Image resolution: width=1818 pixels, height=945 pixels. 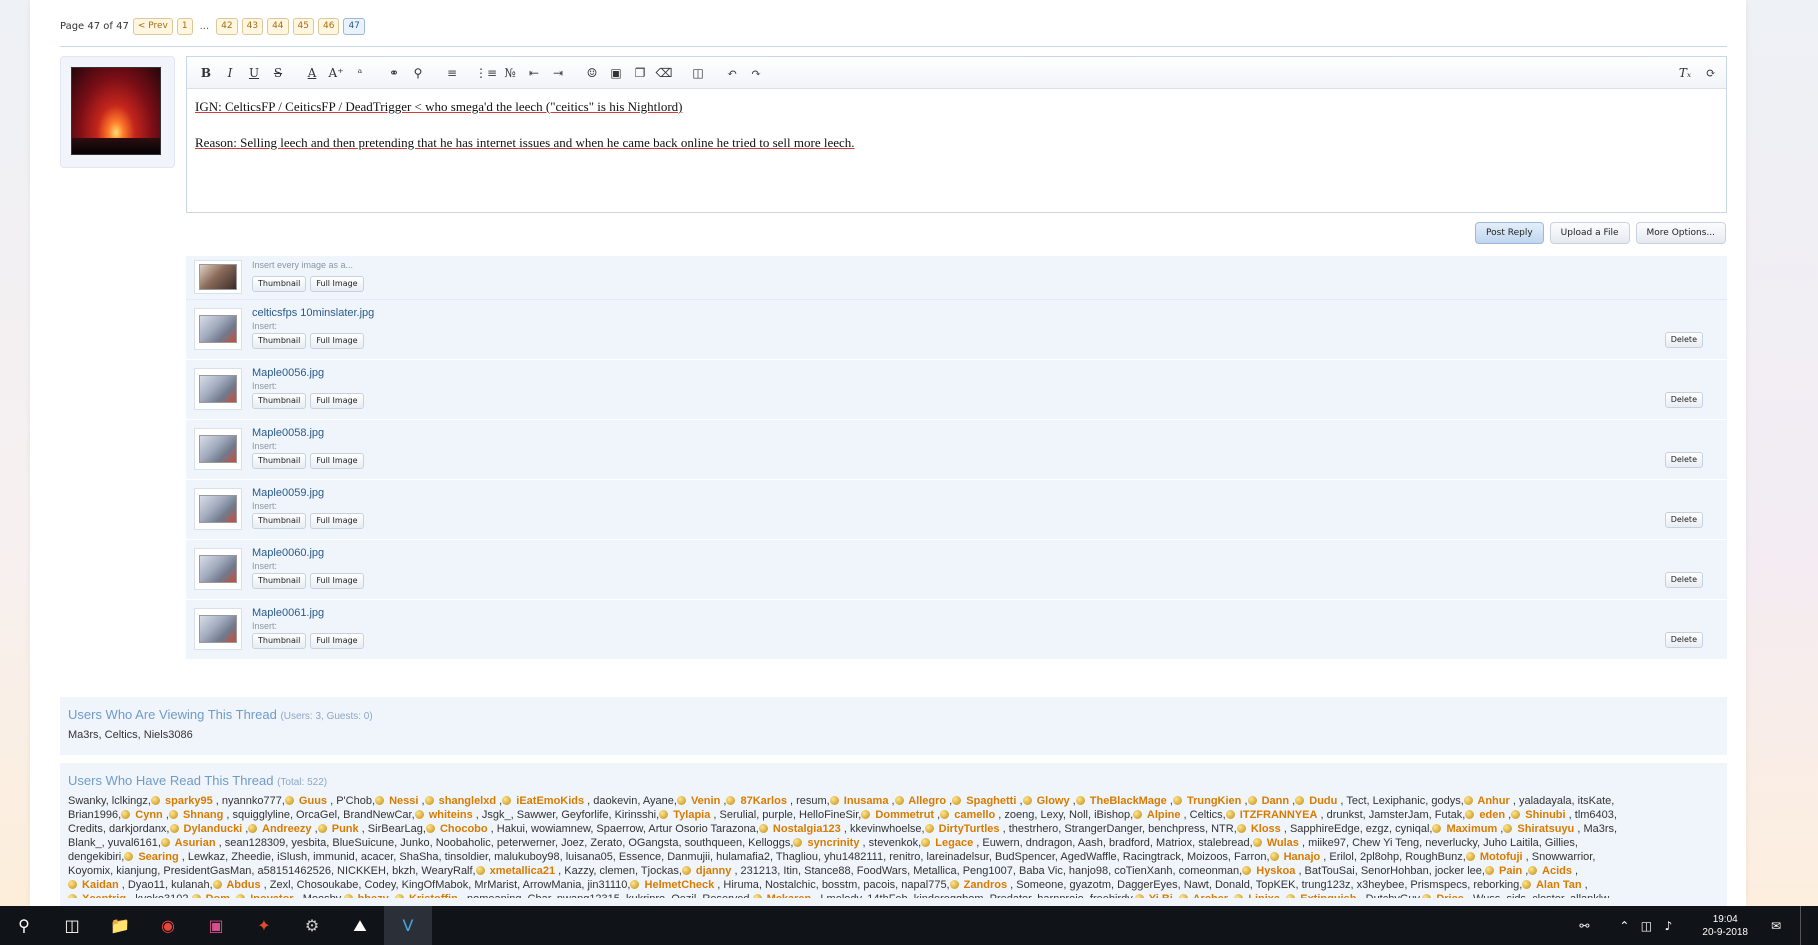 What do you see at coordinates (592, 73) in the screenshot?
I see `smilie-icon: ☺` at bounding box center [592, 73].